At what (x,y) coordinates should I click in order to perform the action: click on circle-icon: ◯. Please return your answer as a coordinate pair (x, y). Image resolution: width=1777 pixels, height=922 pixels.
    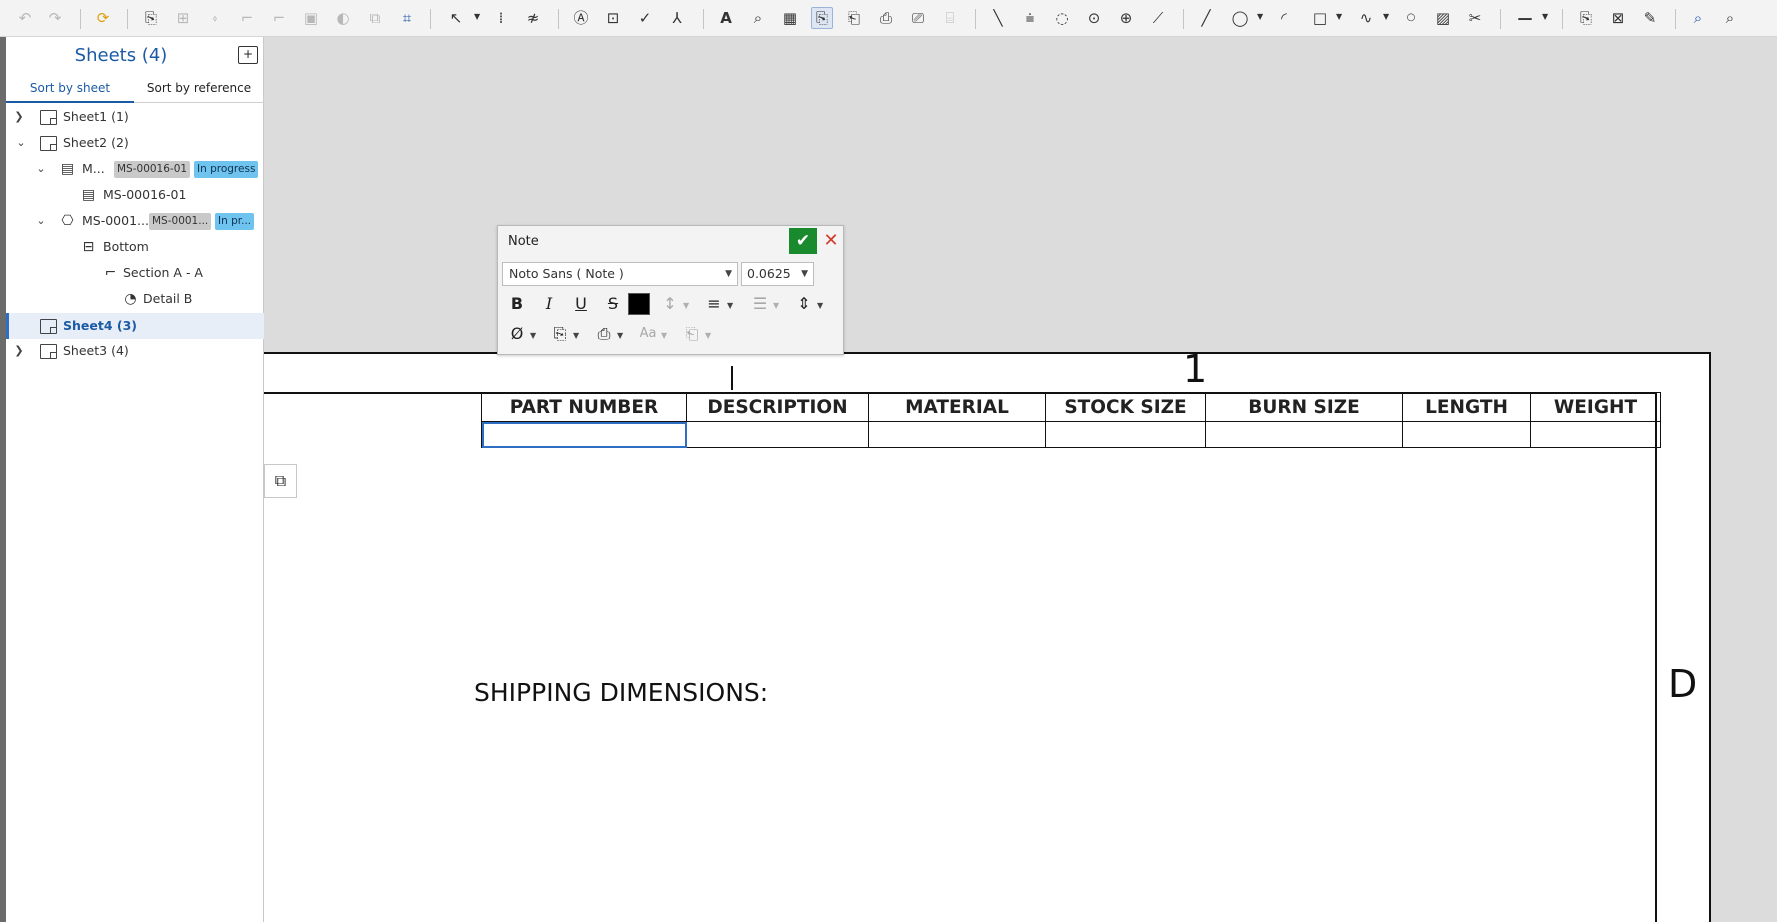
    Looking at the image, I should click on (1240, 18).